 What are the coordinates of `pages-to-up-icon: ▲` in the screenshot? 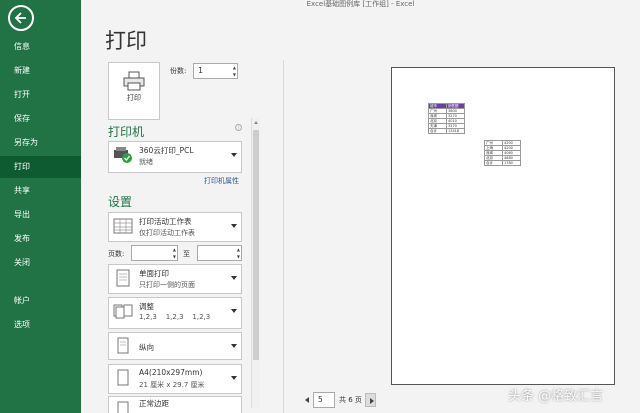 It's located at (238, 249).